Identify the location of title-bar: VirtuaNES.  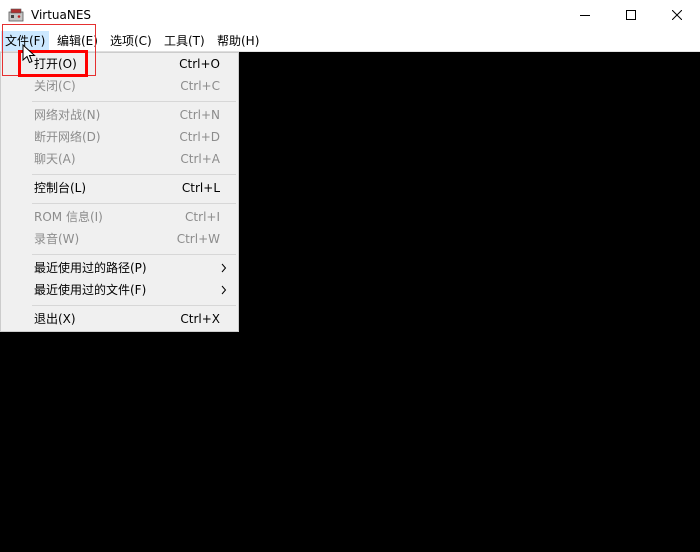
(350, 15).